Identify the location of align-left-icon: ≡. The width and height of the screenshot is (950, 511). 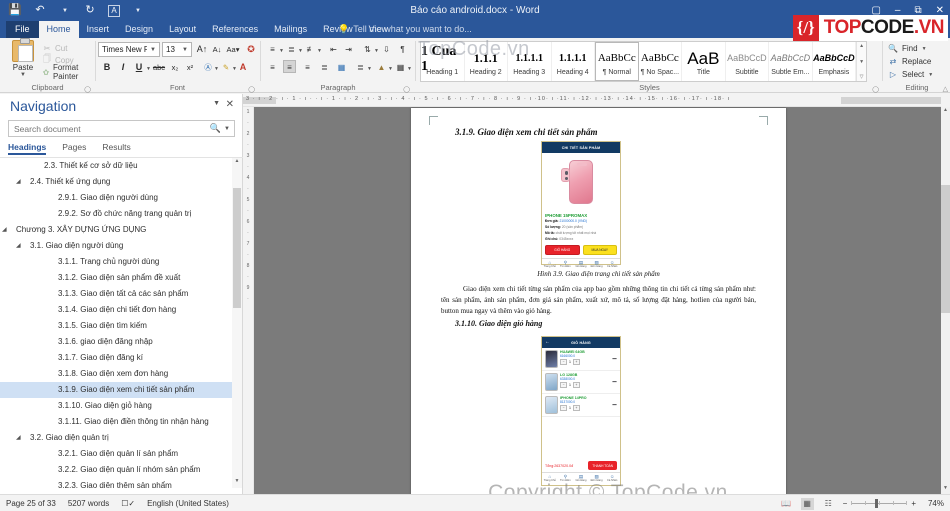
(272, 67).